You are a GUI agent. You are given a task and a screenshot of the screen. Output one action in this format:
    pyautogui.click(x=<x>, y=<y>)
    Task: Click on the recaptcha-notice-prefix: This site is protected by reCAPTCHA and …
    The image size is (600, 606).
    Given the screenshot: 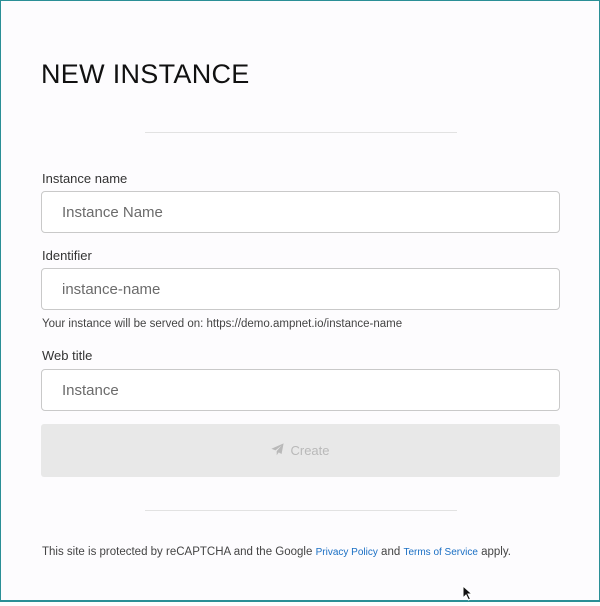 What is the action you would take?
    pyautogui.click(x=177, y=552)
    